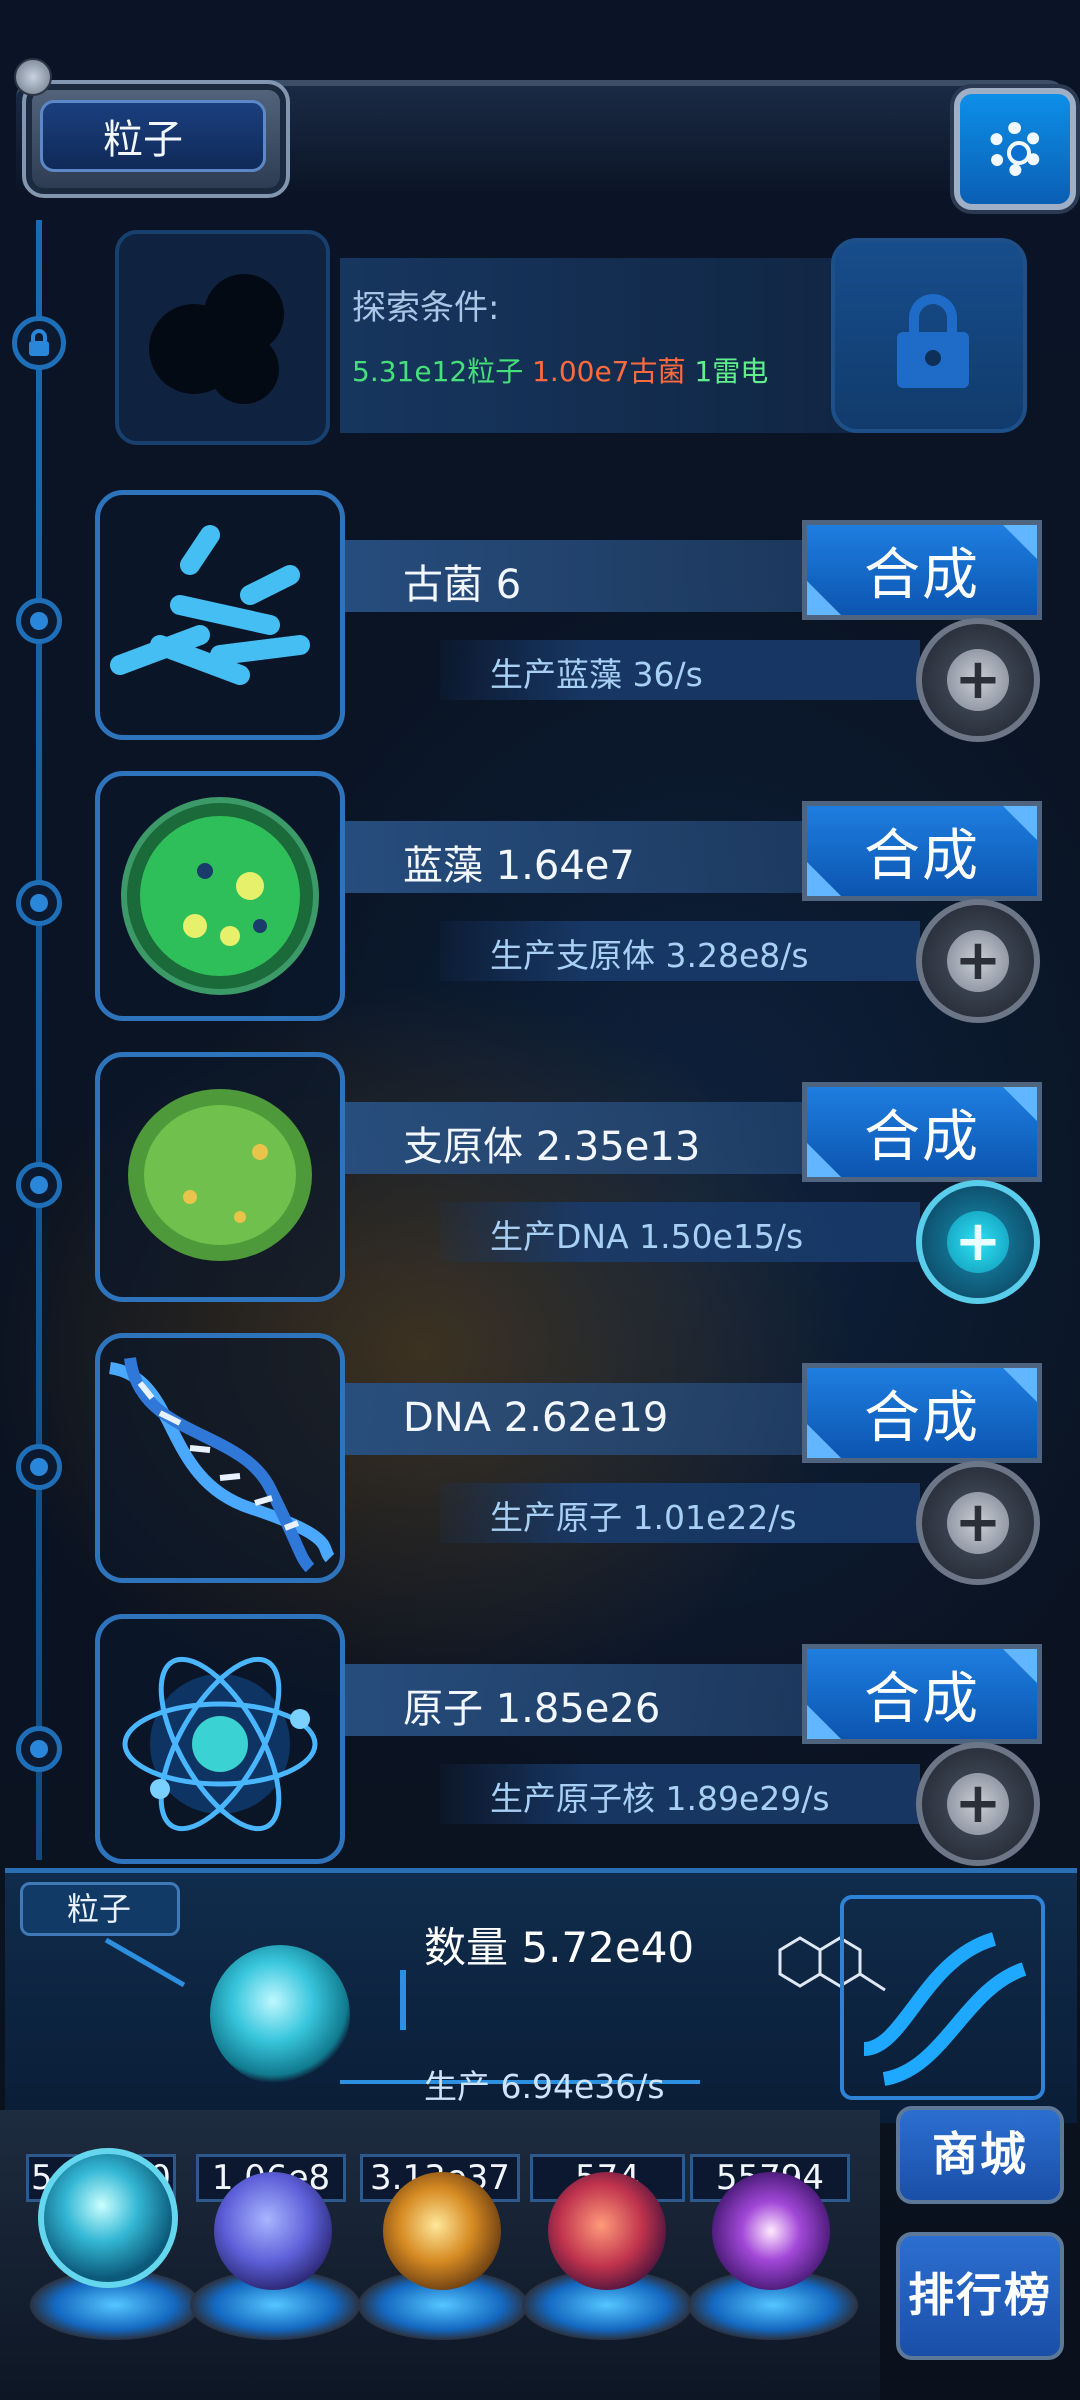  I want to click on item-production: 生产支原体 3.28e8/s, so click(649, 955).